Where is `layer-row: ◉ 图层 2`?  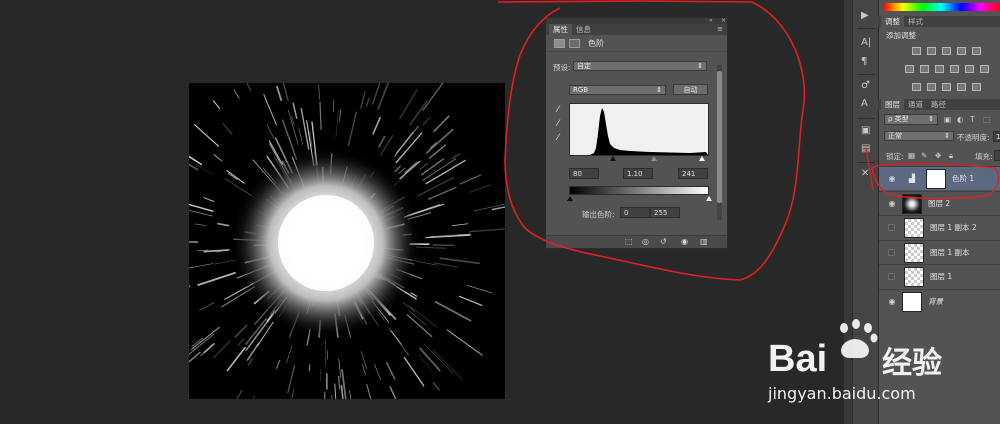
layer-row: ◉ 图层 2 is located at coordinates (939, 203).